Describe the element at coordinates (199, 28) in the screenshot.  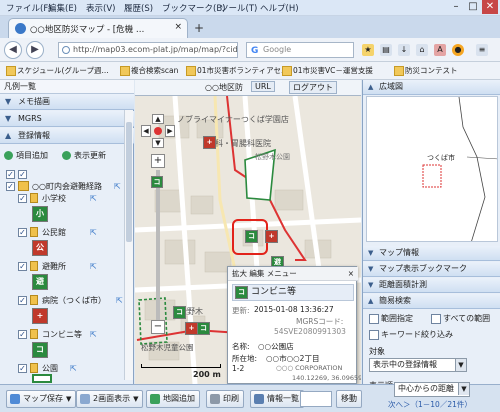
I see `new-tab-button: +` at that location.